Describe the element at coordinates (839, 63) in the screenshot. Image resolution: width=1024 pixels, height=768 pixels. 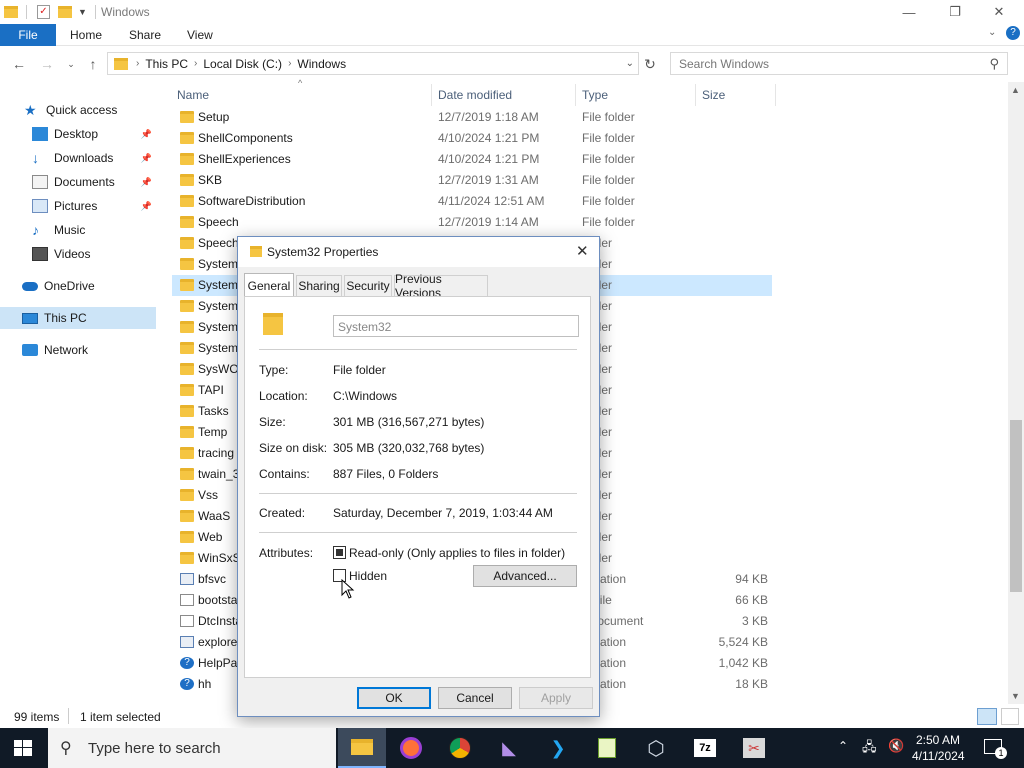
I see `search-input: Search Windows ⚲` at that location.